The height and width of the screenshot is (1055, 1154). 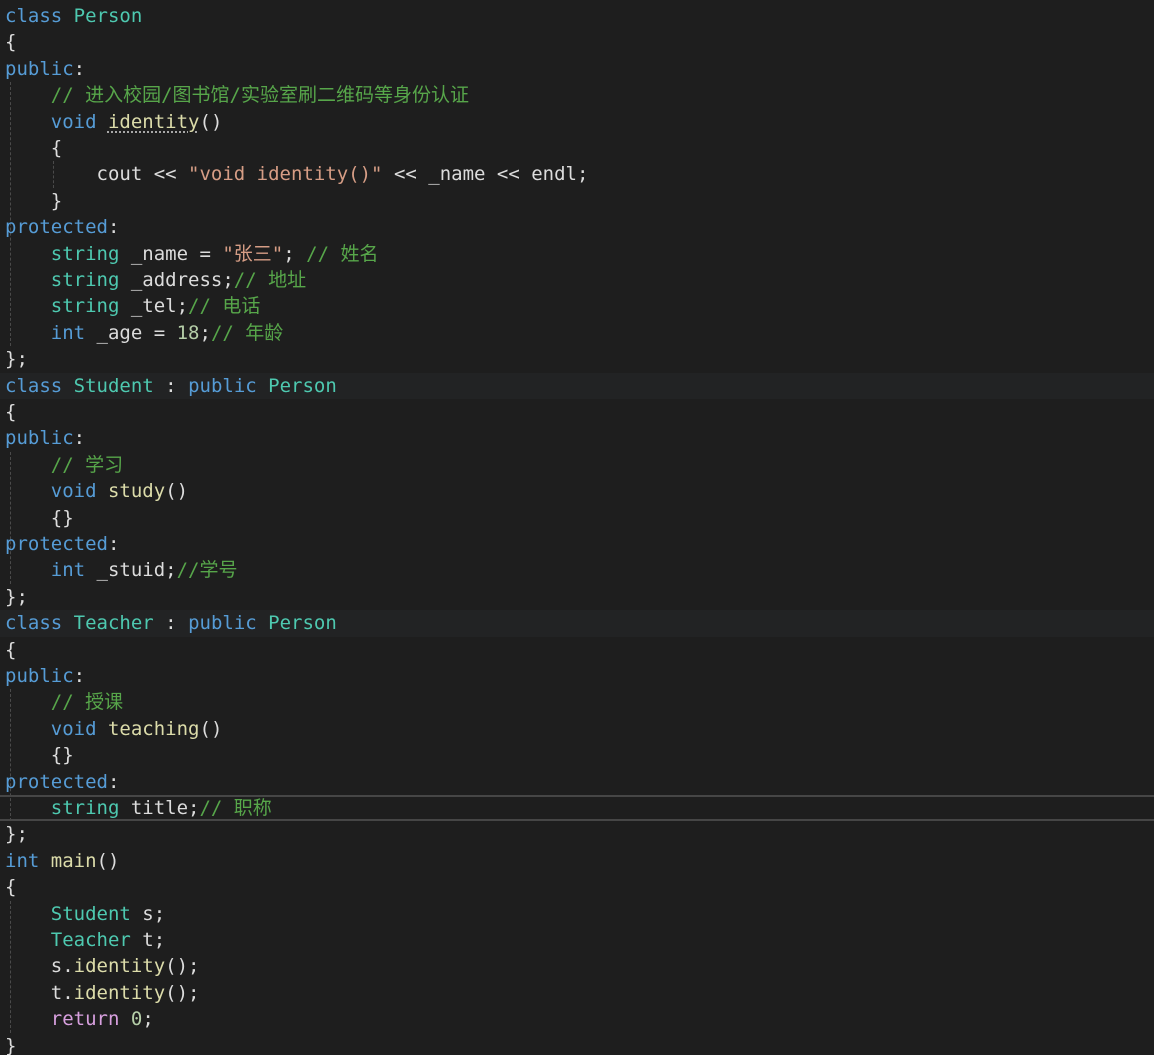 I want to click on code-token: // 地址, so click(x=270, y=280).